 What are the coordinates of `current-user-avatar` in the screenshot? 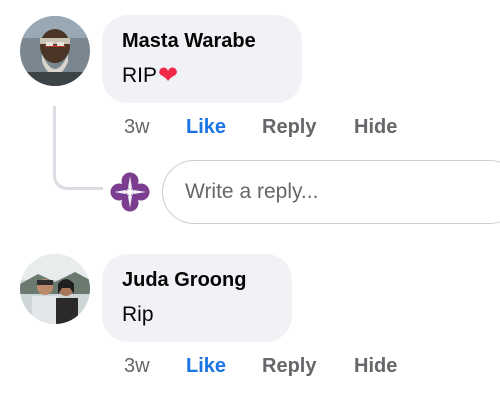 It's located at (130, 192).